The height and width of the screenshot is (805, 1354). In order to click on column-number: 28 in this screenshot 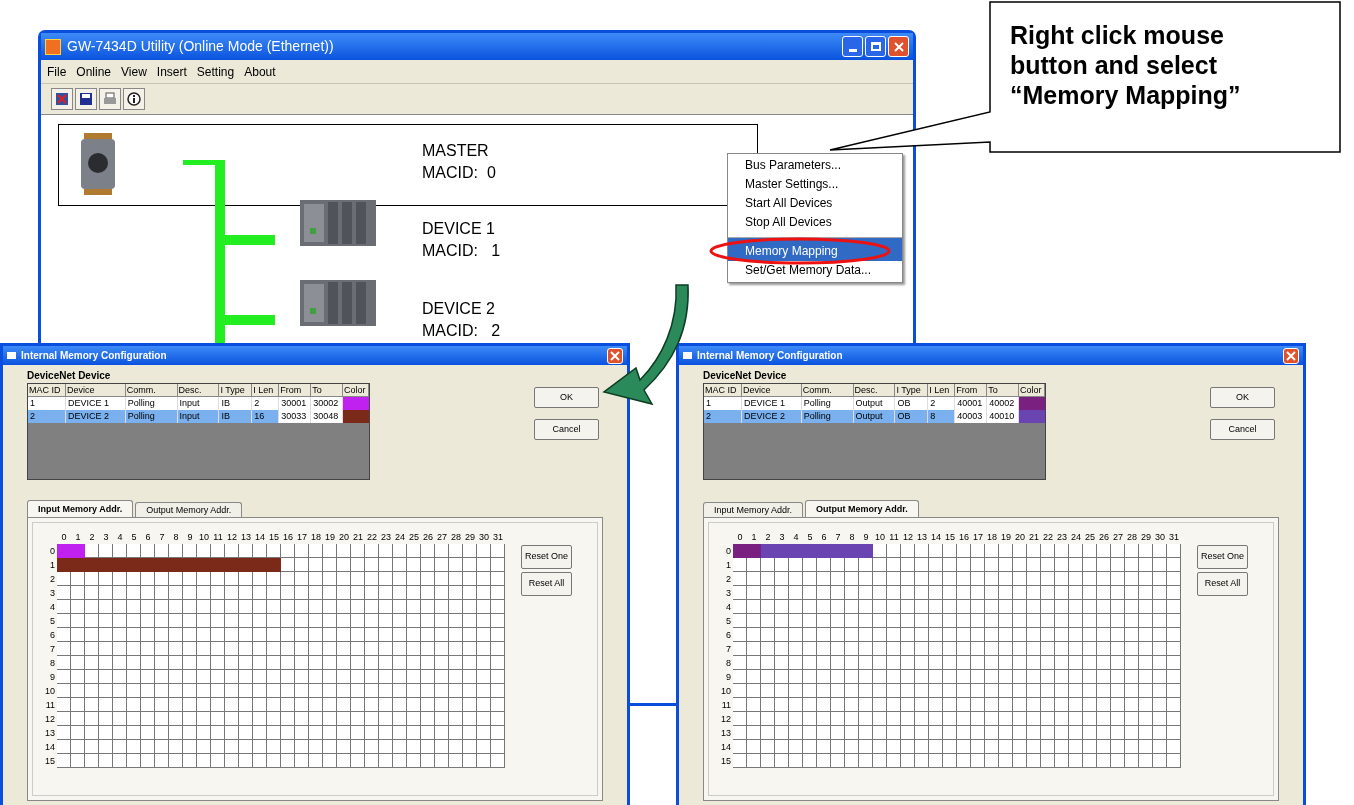, I will do `click(456, 537)`.